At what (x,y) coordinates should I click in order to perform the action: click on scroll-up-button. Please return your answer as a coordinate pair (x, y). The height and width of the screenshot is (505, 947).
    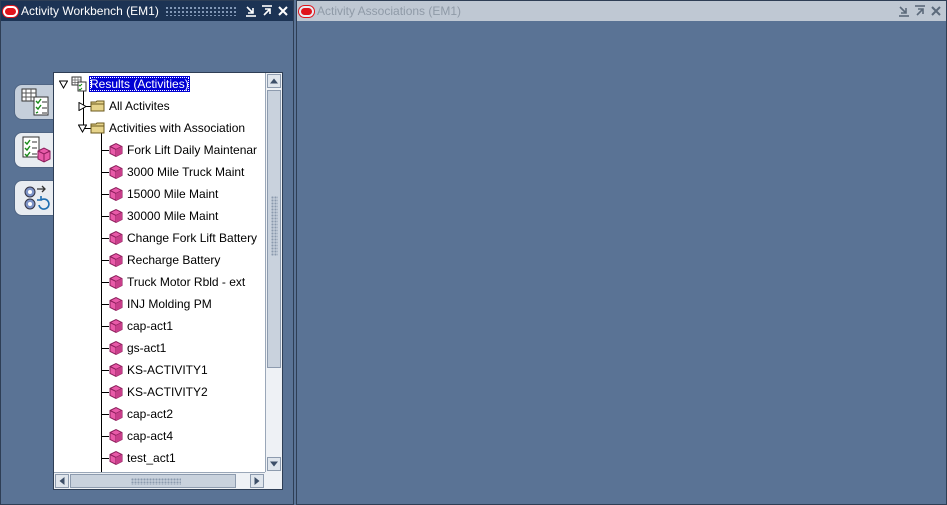
    Looking at the image, I should click on (274, 81).